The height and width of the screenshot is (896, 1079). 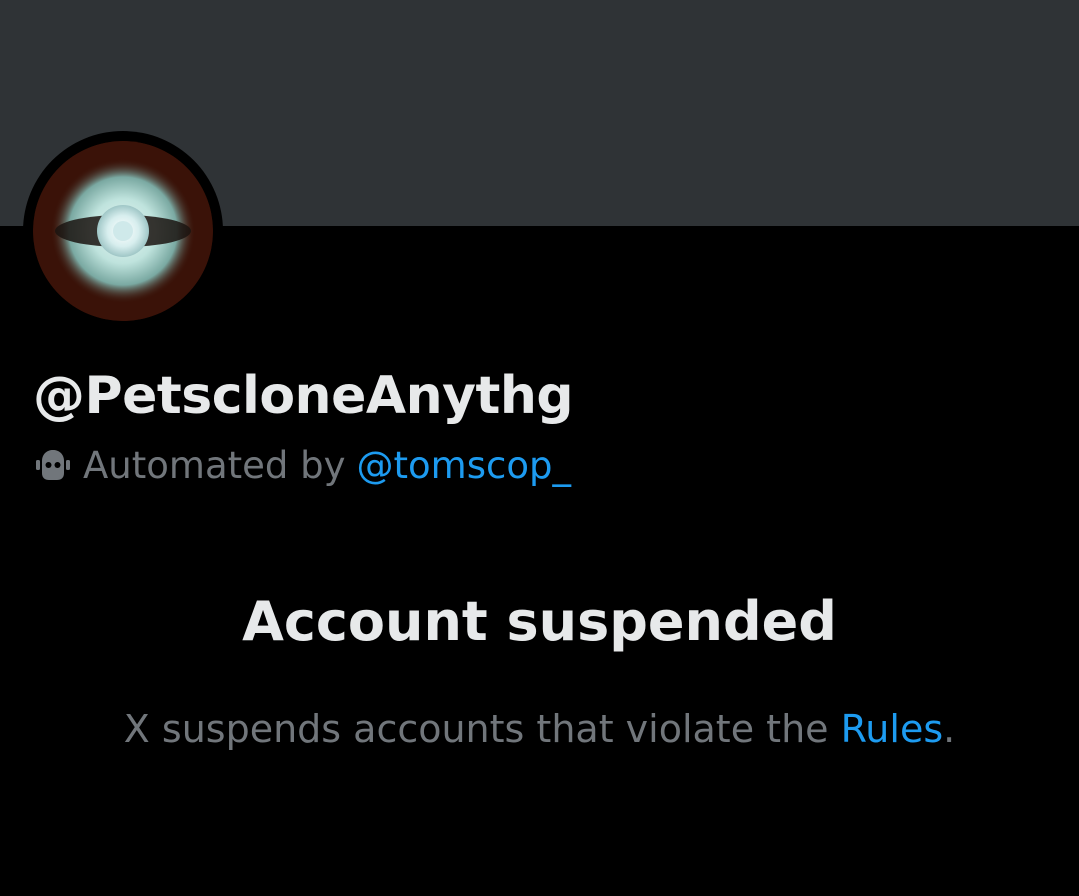 What do you see at coordinates (464, 465) in the screenshot?
I see `automated-by-link: @tomscop_` at bounding box center [464, 465].